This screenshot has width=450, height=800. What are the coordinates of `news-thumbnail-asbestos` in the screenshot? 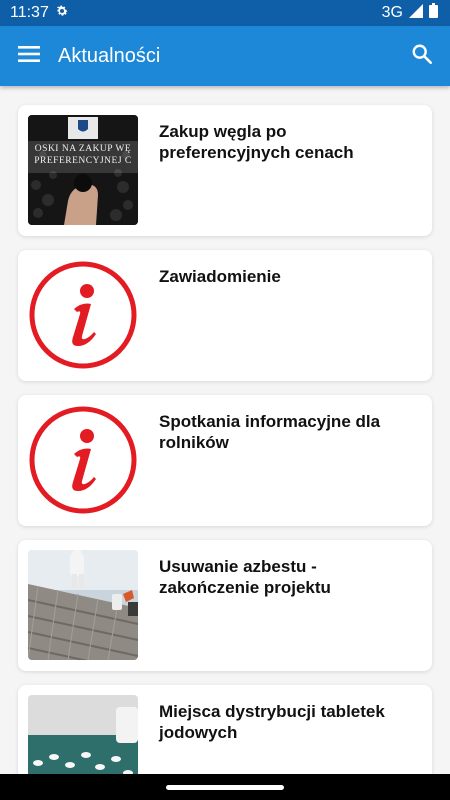 It's located at (83, 605).